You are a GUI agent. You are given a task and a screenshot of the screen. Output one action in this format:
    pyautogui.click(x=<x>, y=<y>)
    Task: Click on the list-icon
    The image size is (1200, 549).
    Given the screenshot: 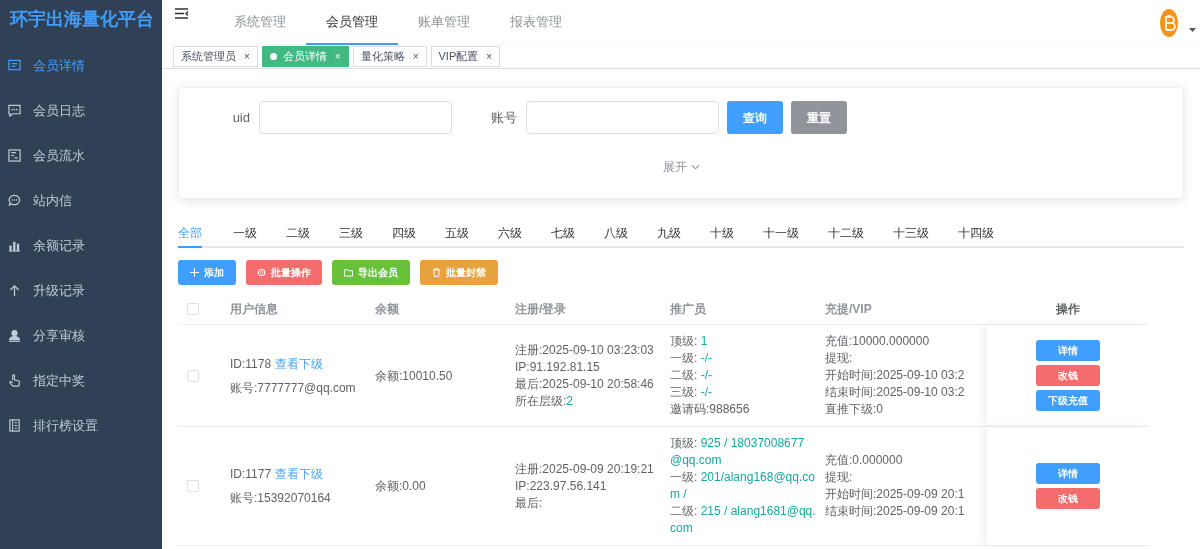 What is the action you would take?
    pyautogui.click(x=14, y=425)
    